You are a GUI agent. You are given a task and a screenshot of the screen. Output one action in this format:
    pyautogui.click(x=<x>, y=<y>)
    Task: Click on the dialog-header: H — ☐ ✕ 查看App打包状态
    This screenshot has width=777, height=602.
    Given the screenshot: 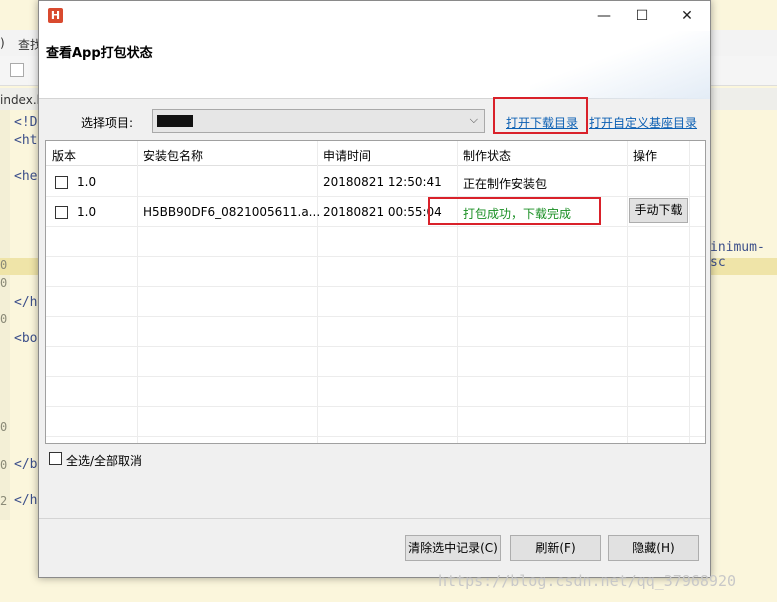 What is the action you would take?
    pyautogui.click(x=374, y=50)
    